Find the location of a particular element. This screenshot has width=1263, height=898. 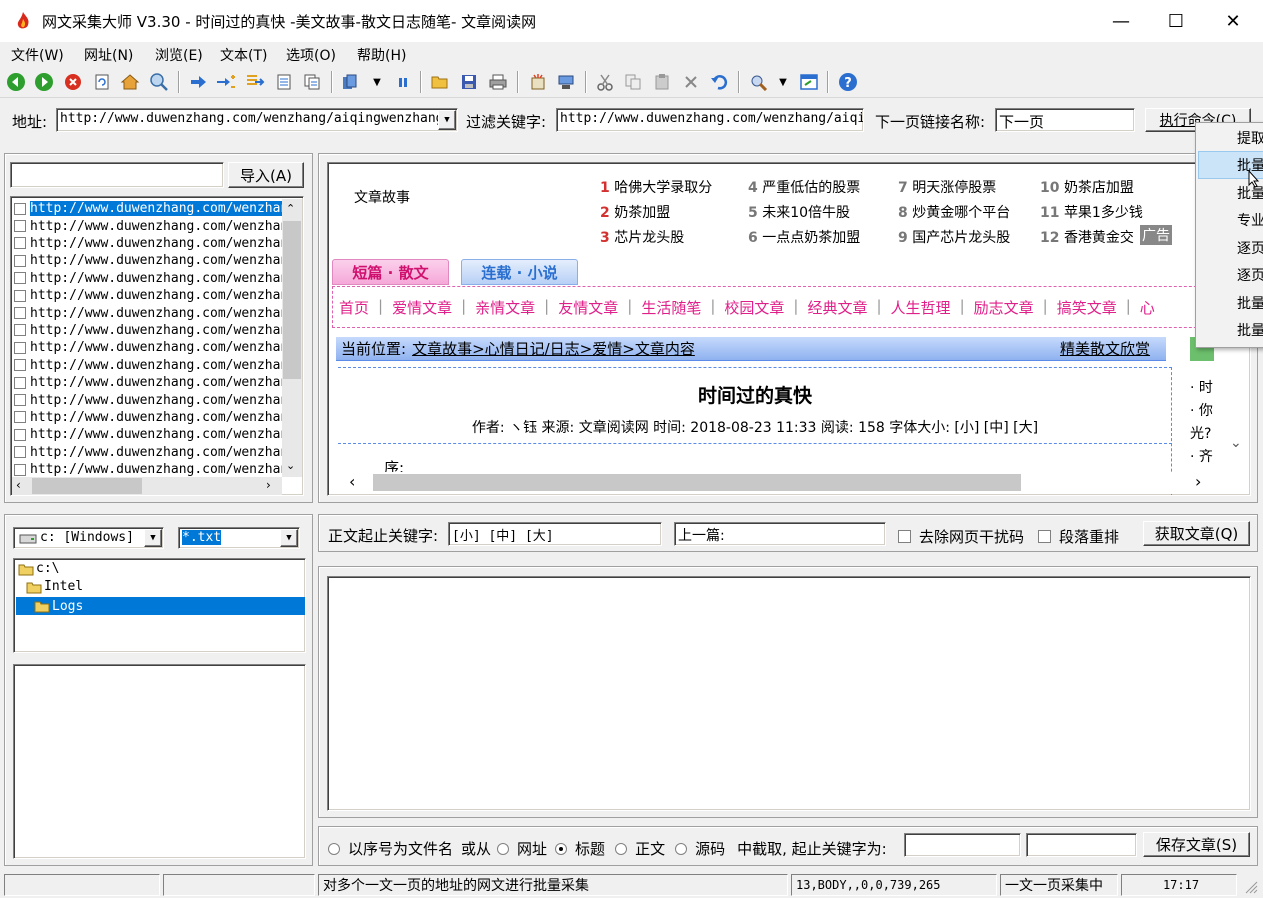

save-article-button: 保存文章(S) is located at coordinates (1196, 844).